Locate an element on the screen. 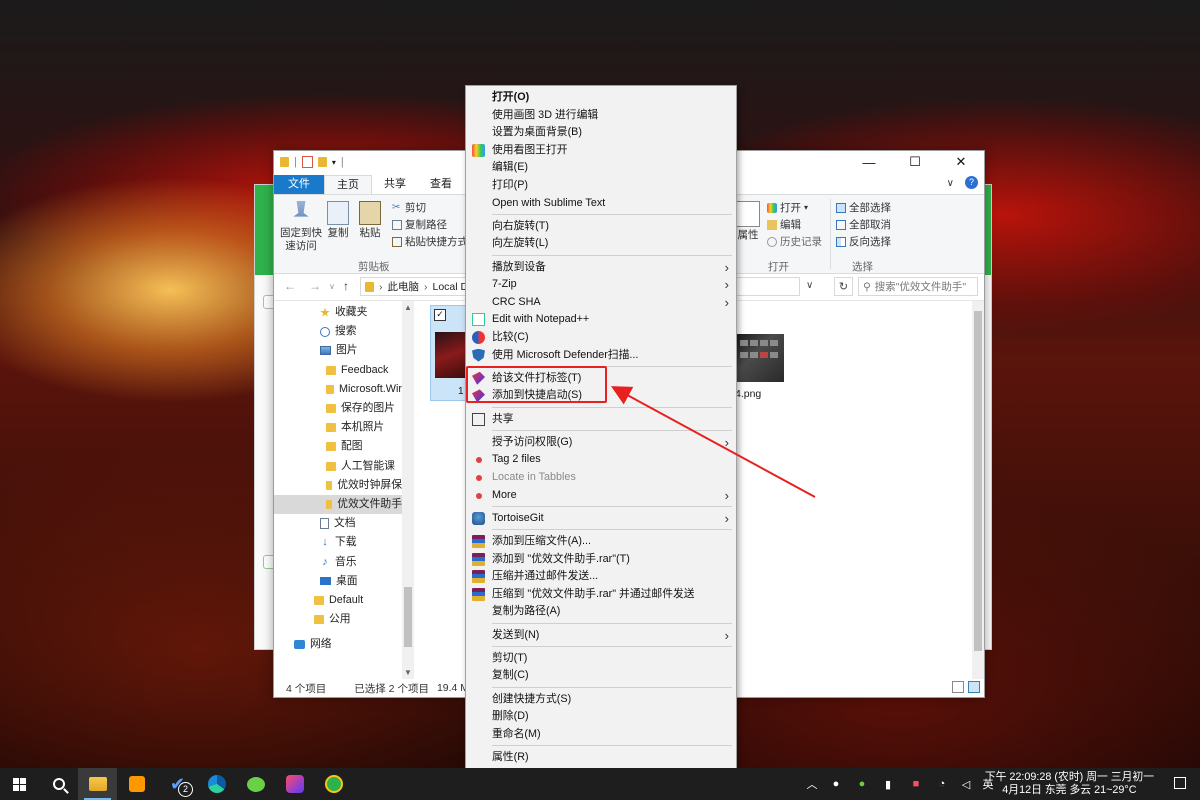 Image resolution: width=1200 pixels, height=800 pixels. wechat-icon is located at coordinates (255, 784).